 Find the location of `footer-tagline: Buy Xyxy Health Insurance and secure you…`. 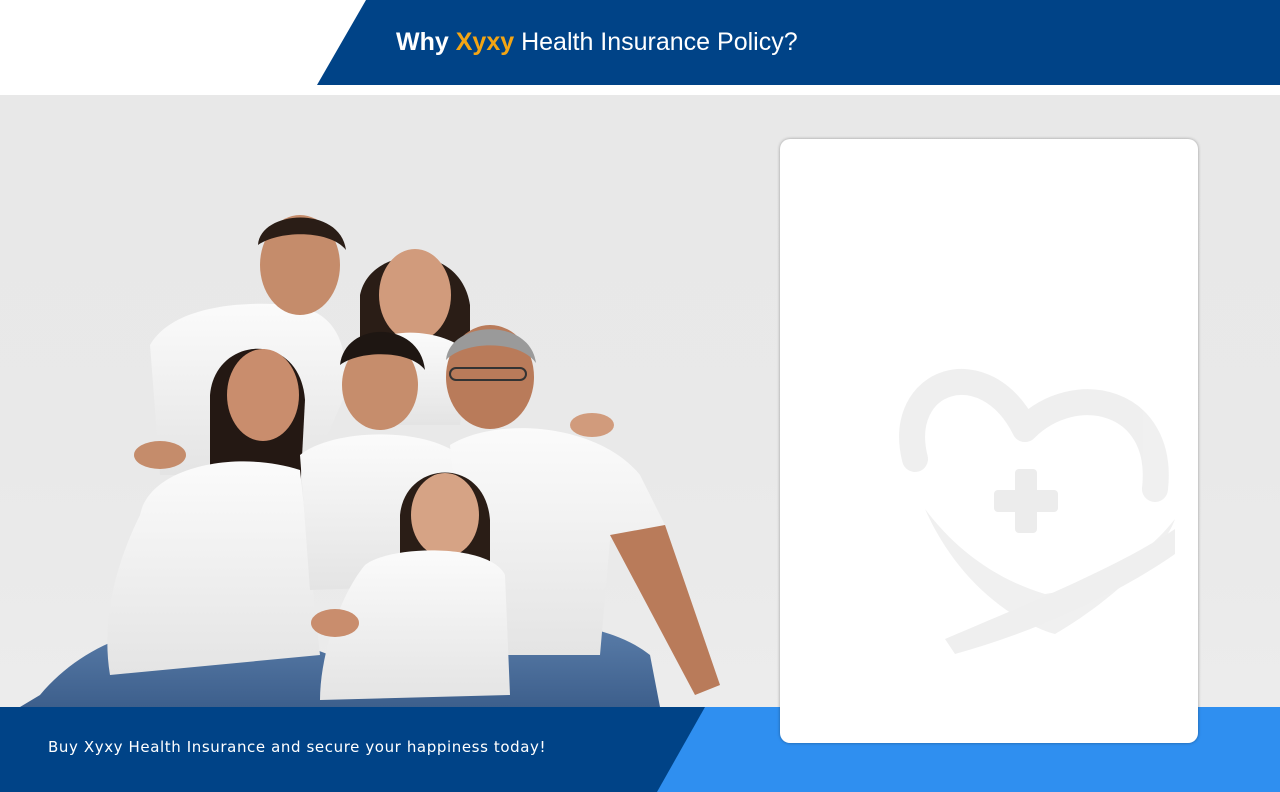

footer-tagline: Buy Xyxy Health Insurance and secure you… is located at coordinates (297, 747).